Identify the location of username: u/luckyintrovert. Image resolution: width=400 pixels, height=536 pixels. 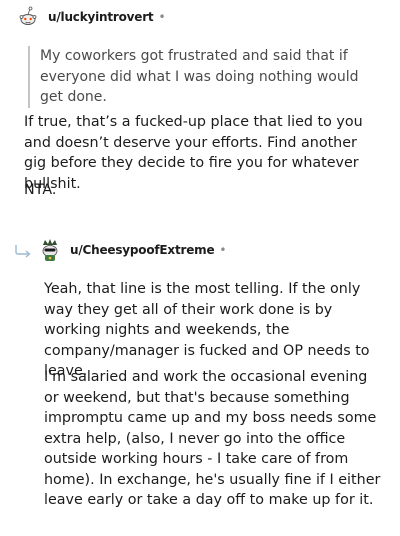
(101, 17).